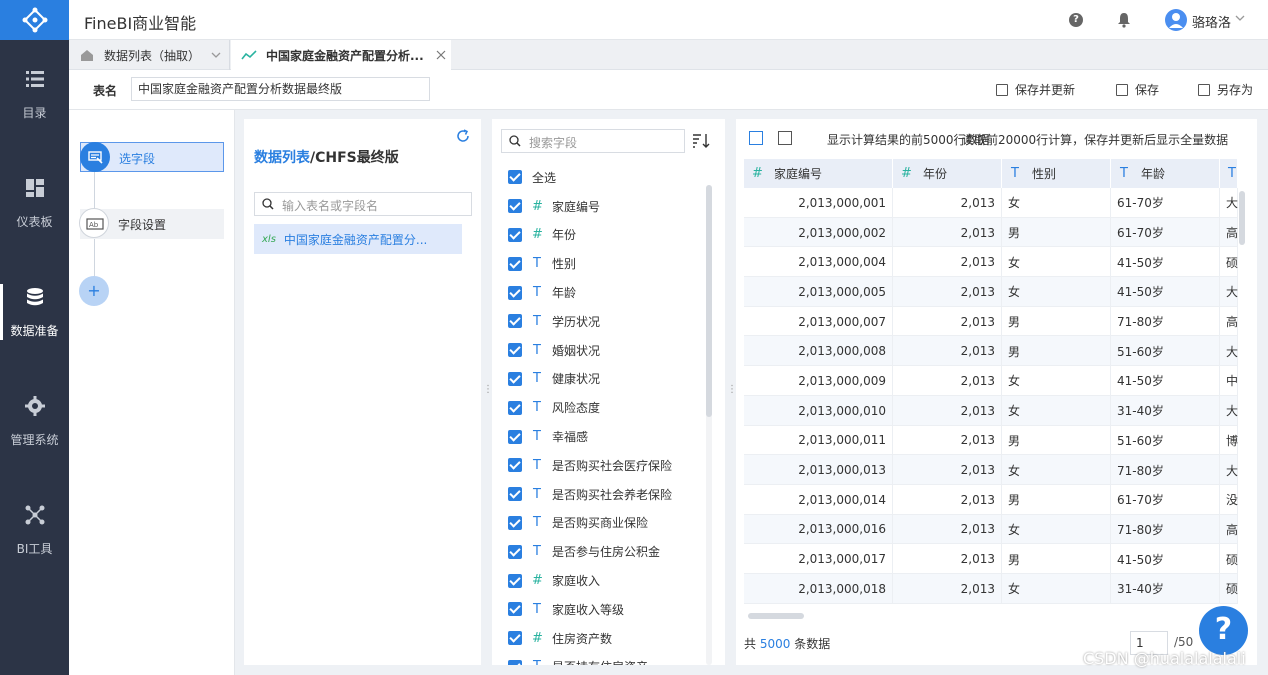  Describe the element at coordinates (34, 20) in the screenshot. I see `app-logo` at that location.